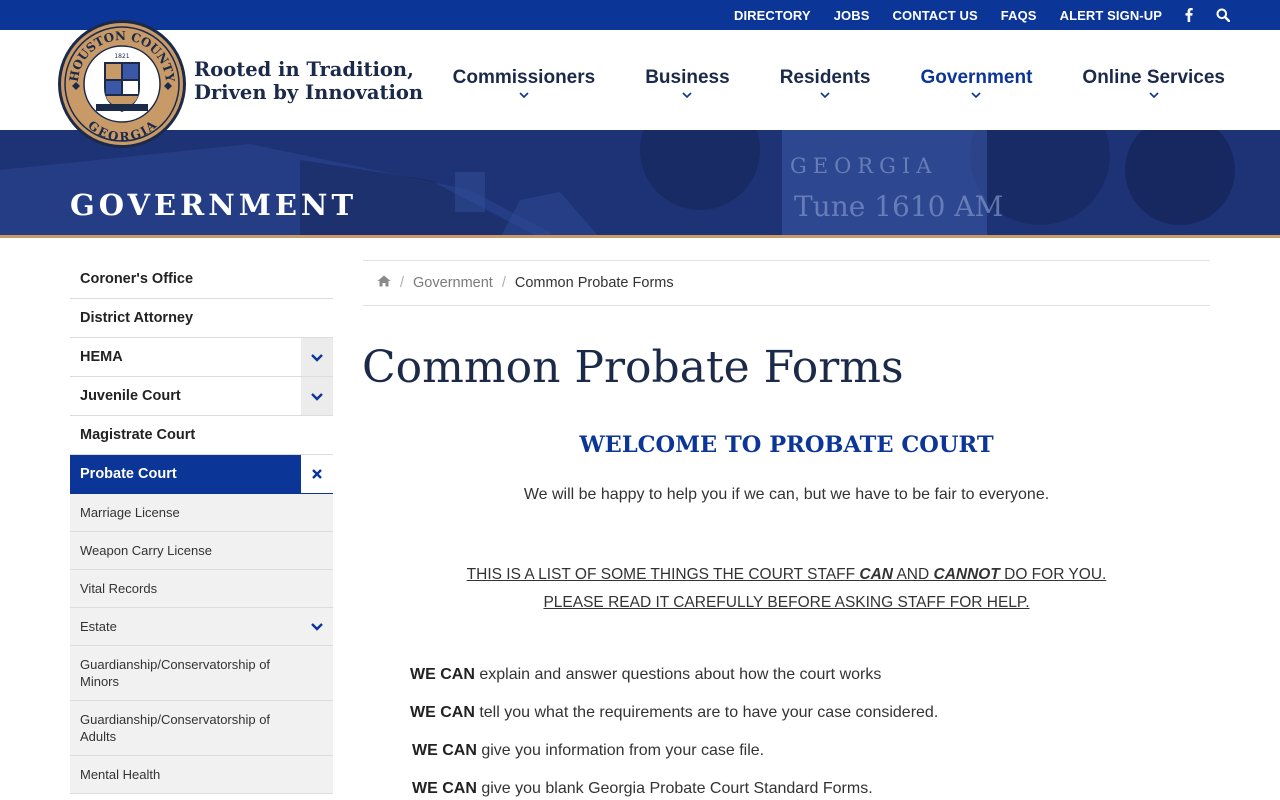  I want to click on close-icon, so click(317, 474).